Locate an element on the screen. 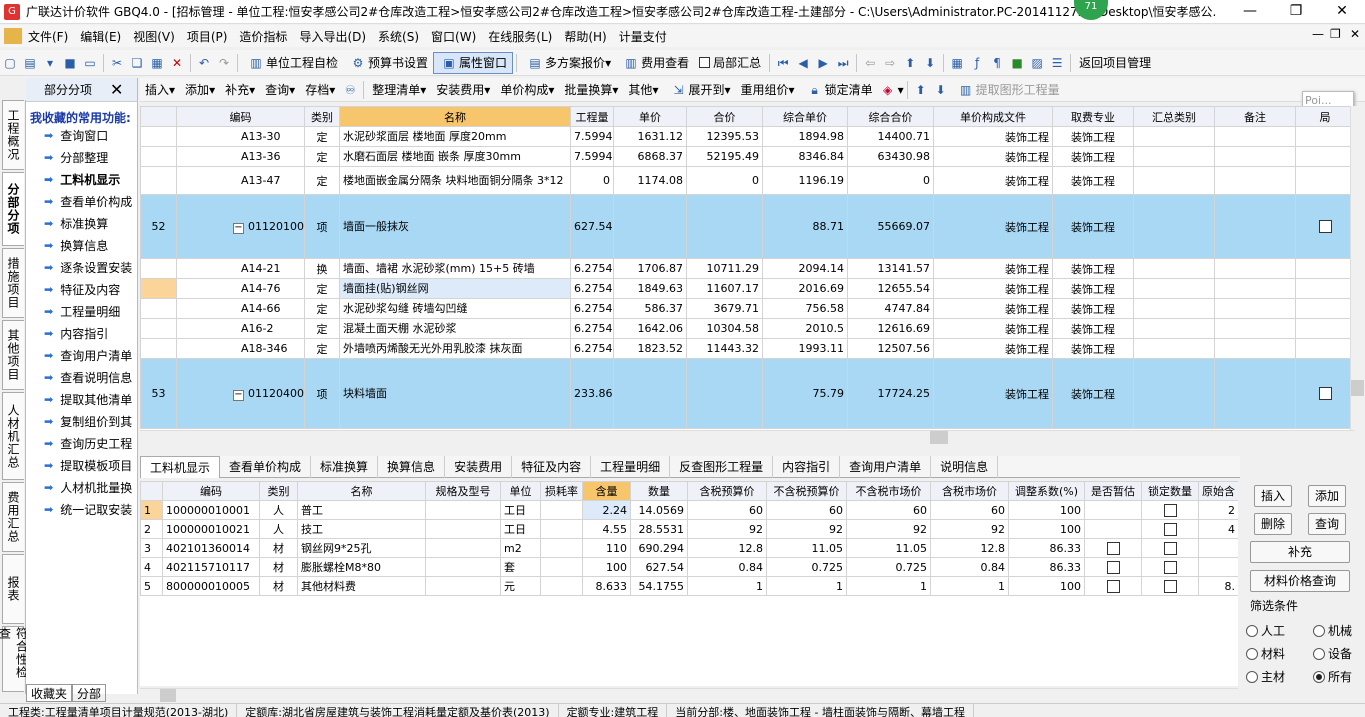  cell-code: A14-21 is located at coordinates (240, 268).